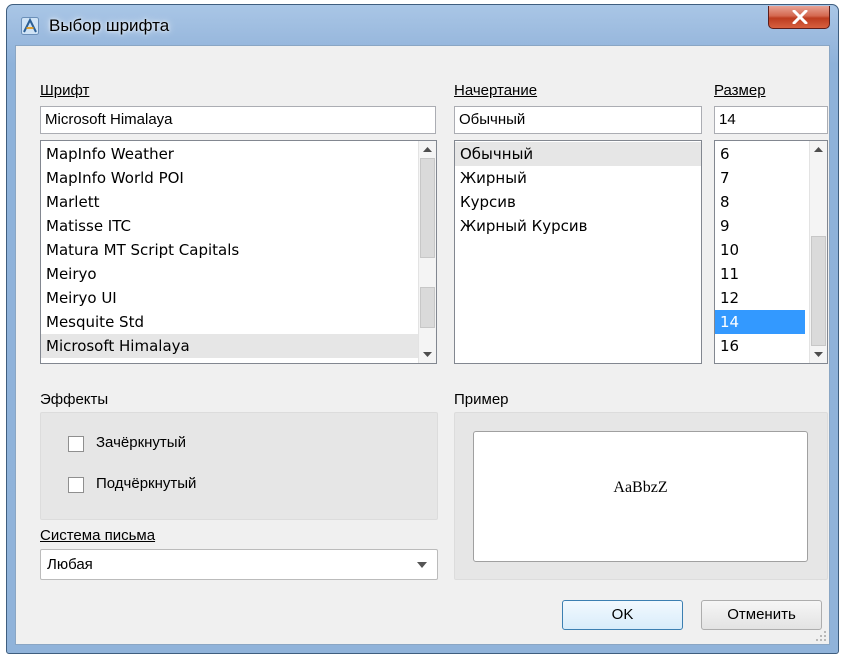  I want to click on close-icon, so click(800, 17).